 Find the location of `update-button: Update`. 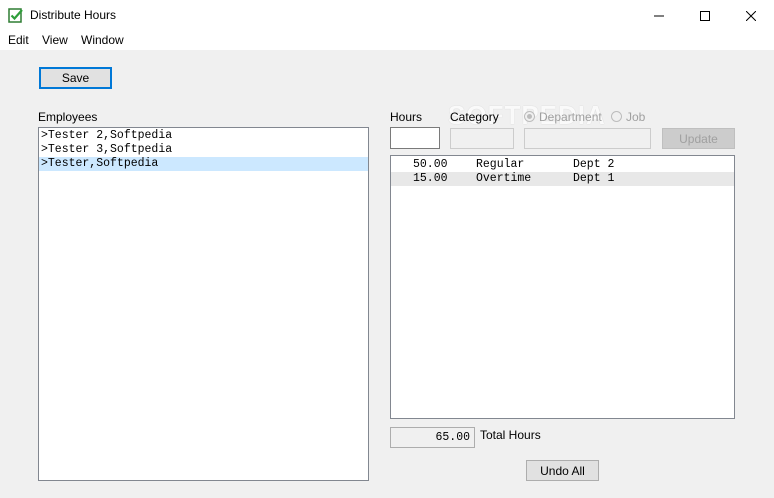

update-button: Update is located at coordinates (698, 138).